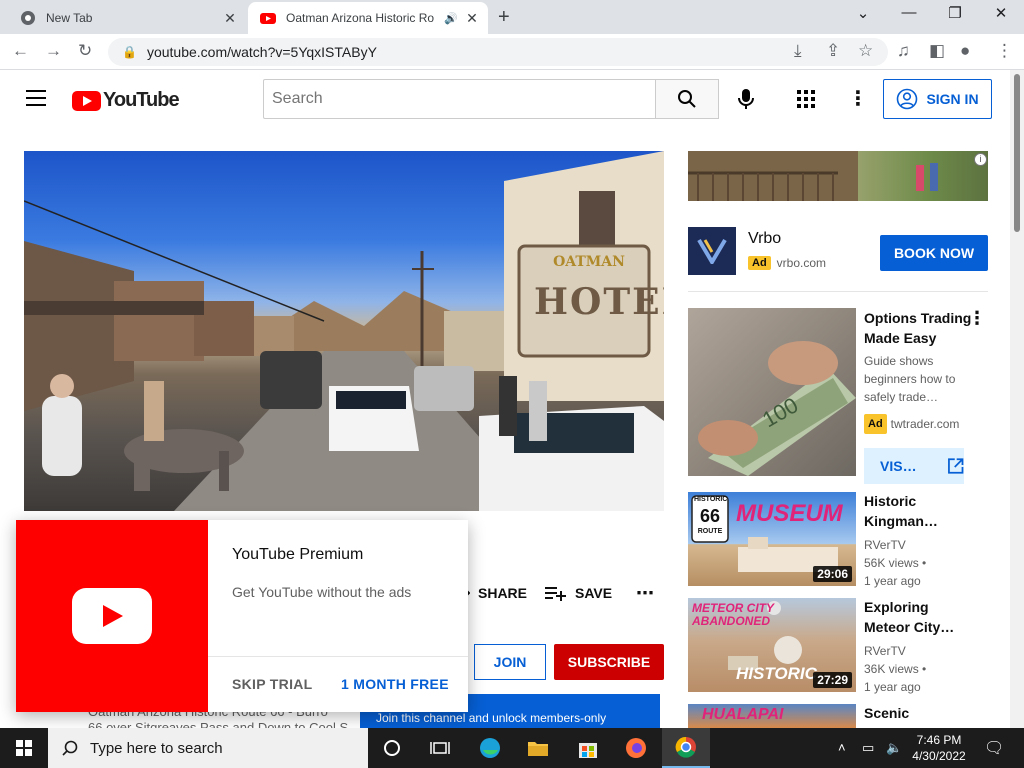 The height and width of the screenshot is (768, 1024). I want to click on forward-arrow-icon: →, so click(53, 51).